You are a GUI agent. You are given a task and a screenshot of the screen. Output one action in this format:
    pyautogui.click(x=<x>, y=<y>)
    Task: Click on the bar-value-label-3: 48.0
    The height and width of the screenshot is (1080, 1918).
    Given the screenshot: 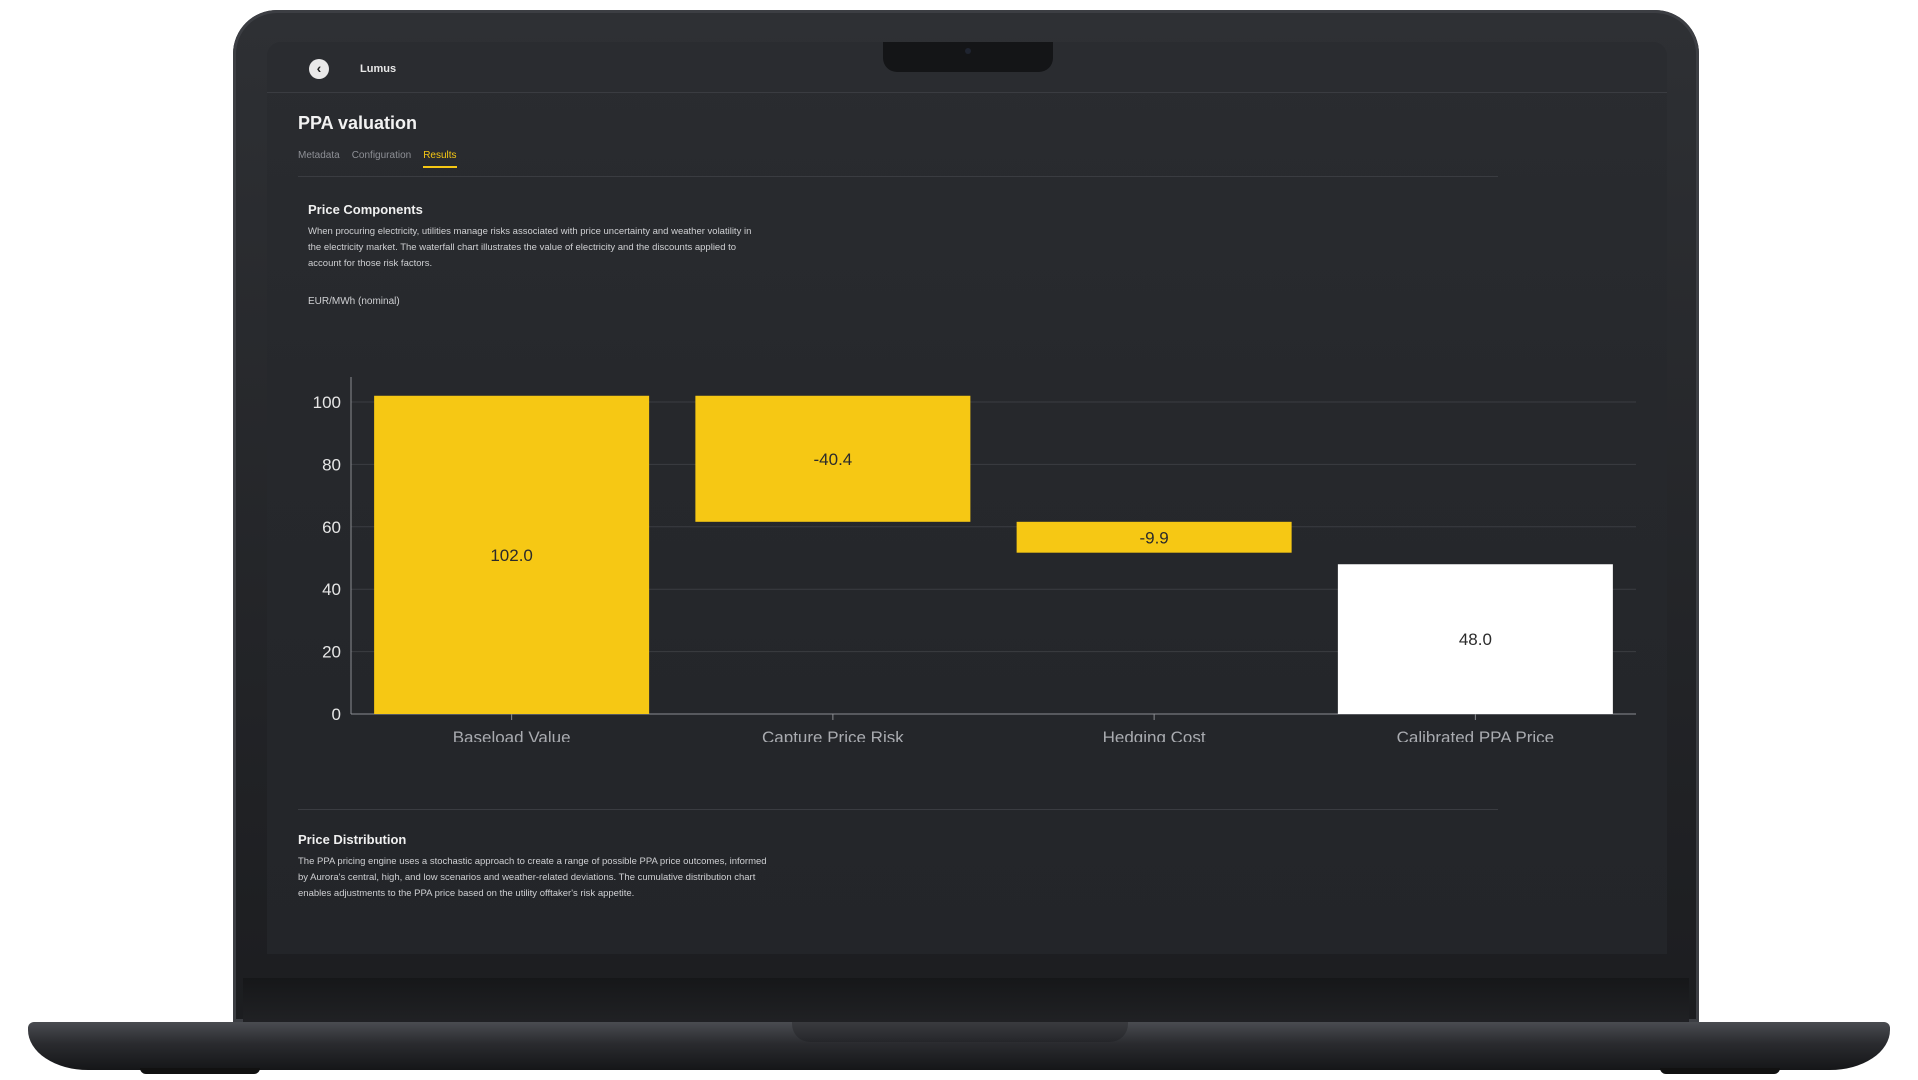 What is the action you would take?
    pyautogui.click(x=1475, y=639)
    